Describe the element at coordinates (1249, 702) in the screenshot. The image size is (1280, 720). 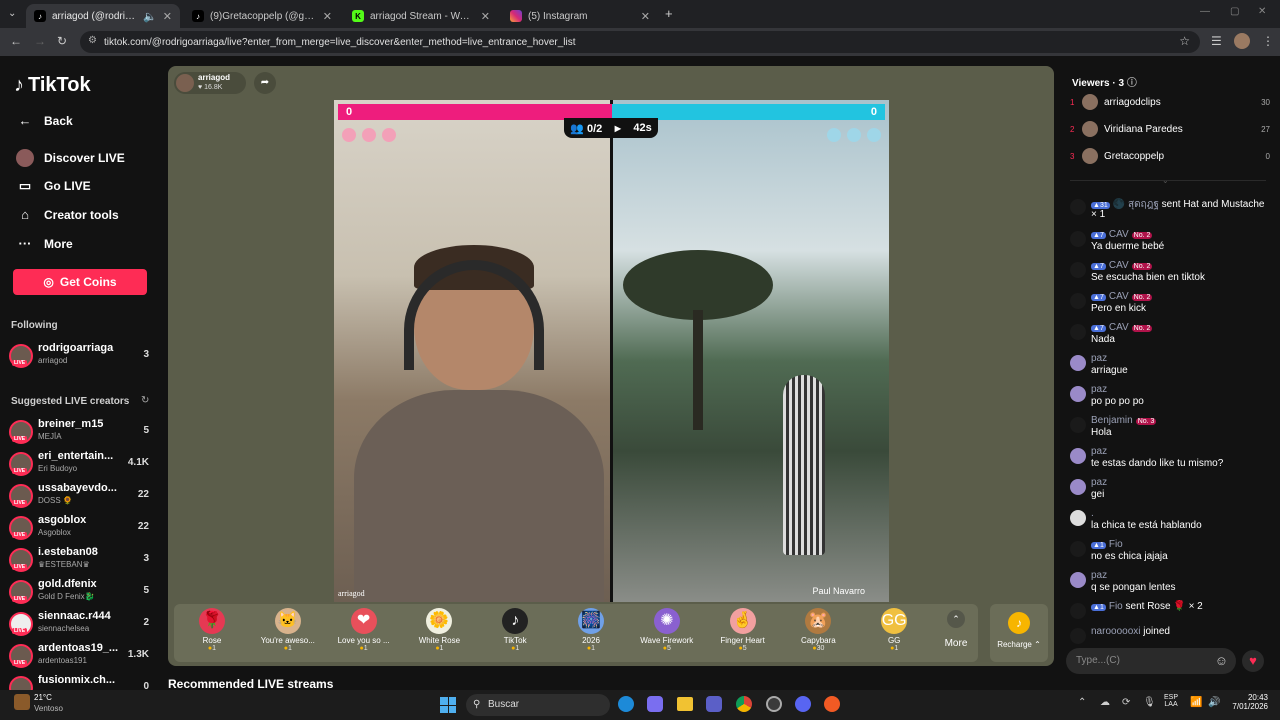
I see `clock: 20:43 7/01/2026` at that location.